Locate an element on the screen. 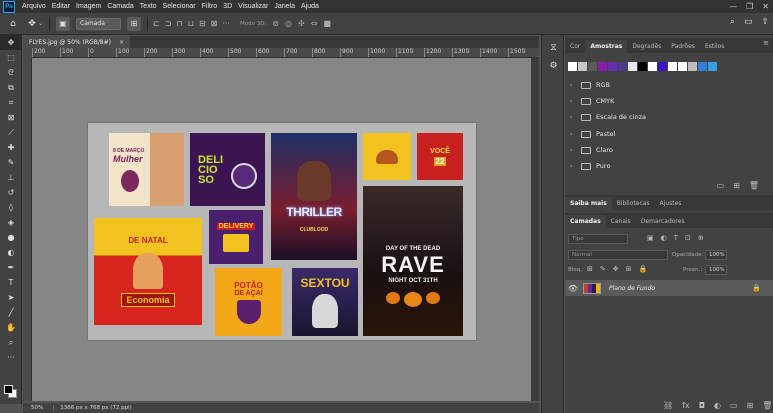 Image resolution: width=773 pixels, height=413 pixels. new-swatch-icon: ⊞ is located at coordinates (736, 185).